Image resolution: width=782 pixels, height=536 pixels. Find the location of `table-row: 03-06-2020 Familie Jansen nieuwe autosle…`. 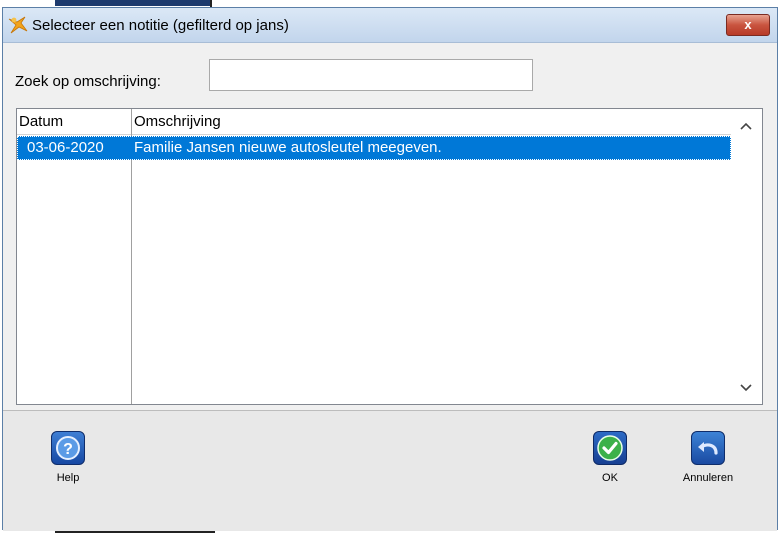

table-row: 03-06-2020 Familie Jansen nieuwe autosle… is located at coordinates (374, 148).